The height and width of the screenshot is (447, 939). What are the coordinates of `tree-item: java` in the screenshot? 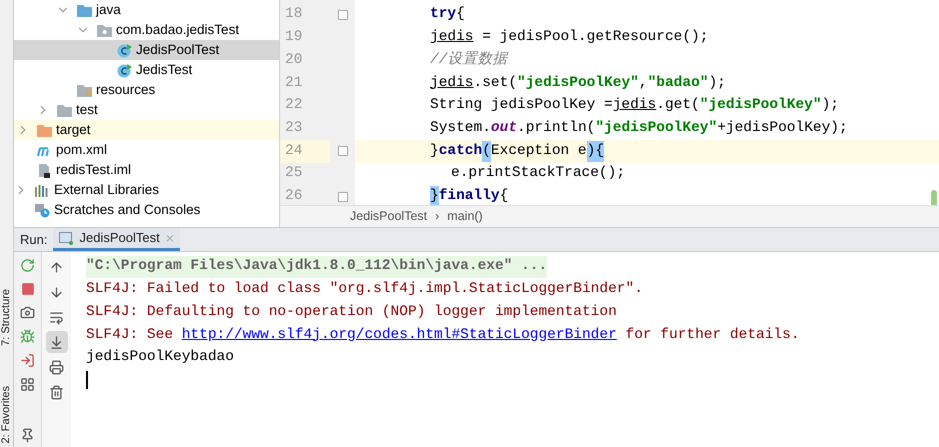 It's located at (146, 10).